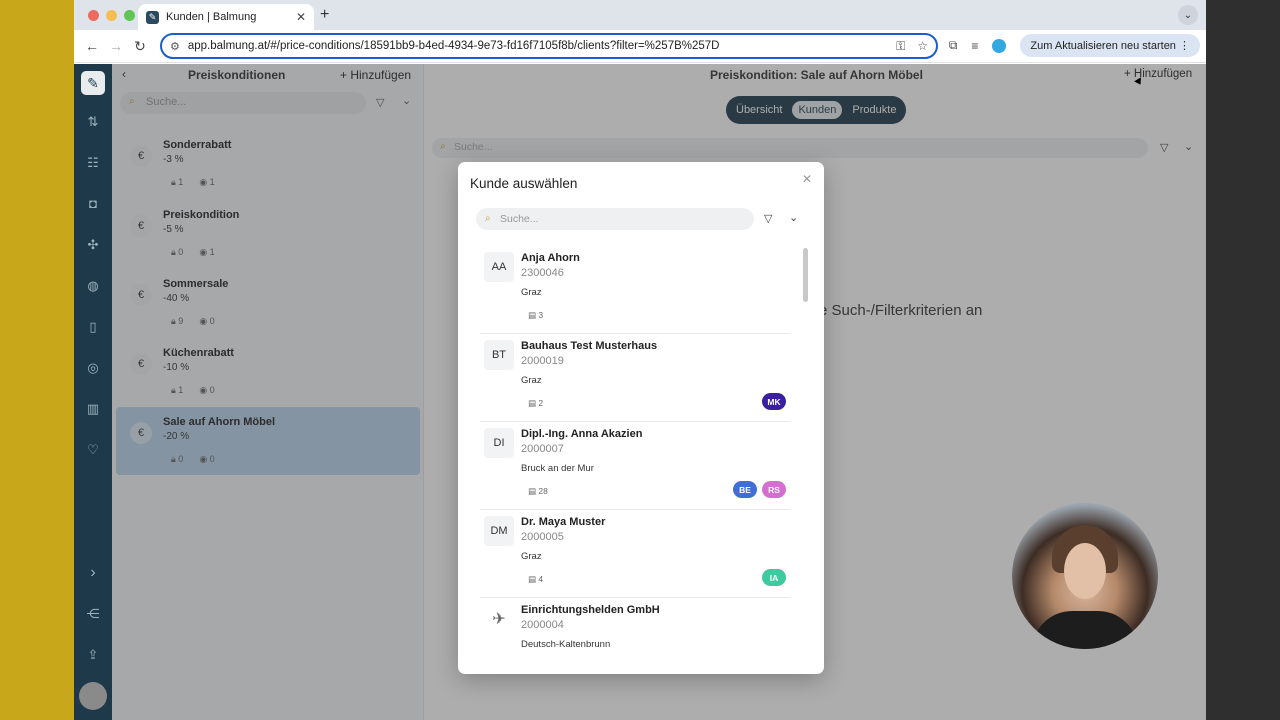 The height and width of the screenshot is (720, 1280). Describe the element at coordinates (774, 489) in the screenshot. I see `assignee-badge: RS` at that location.